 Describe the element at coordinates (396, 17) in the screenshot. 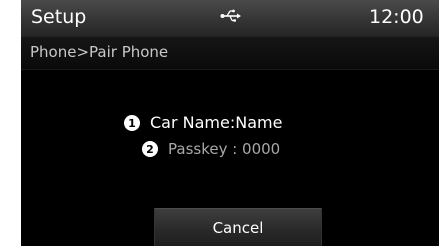

I see `clock: 12:00` at that location.